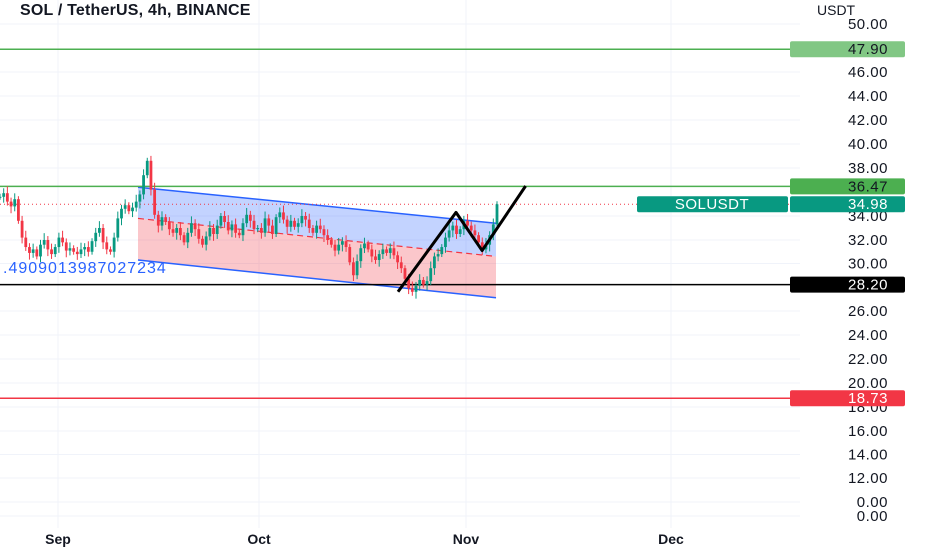  I want to click on y-tick-label: 40.00, so click(868, 144).